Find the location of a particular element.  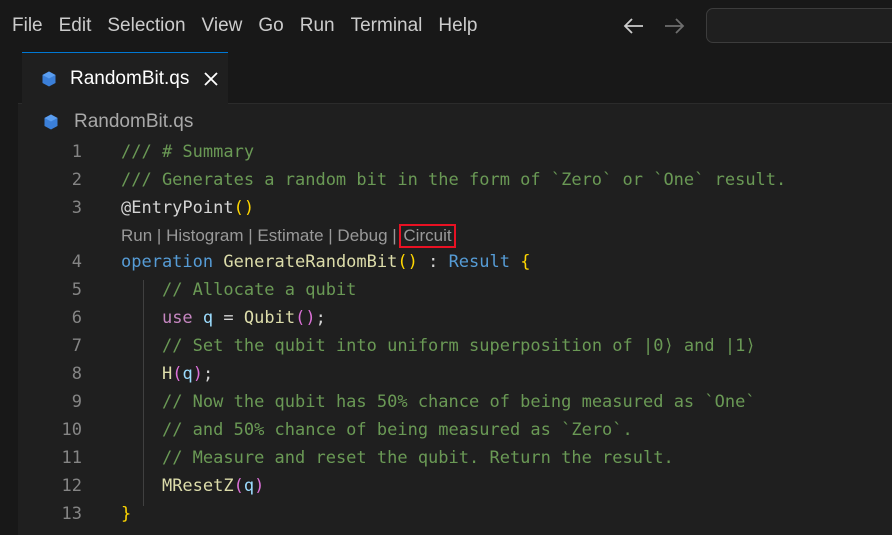

line-number: 1 is located at coordinates (76, 152).